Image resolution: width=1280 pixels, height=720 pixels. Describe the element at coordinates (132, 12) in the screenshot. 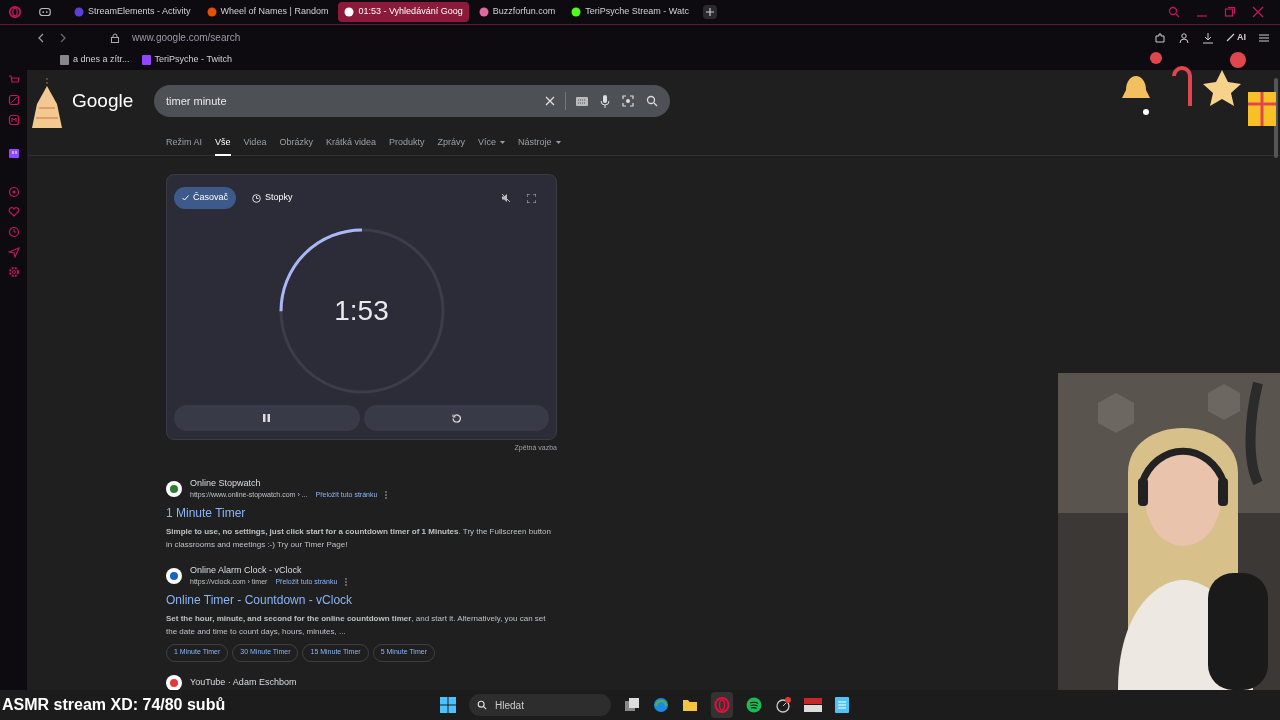

I see `browser-tab: StreamElements - Activity` at that location.